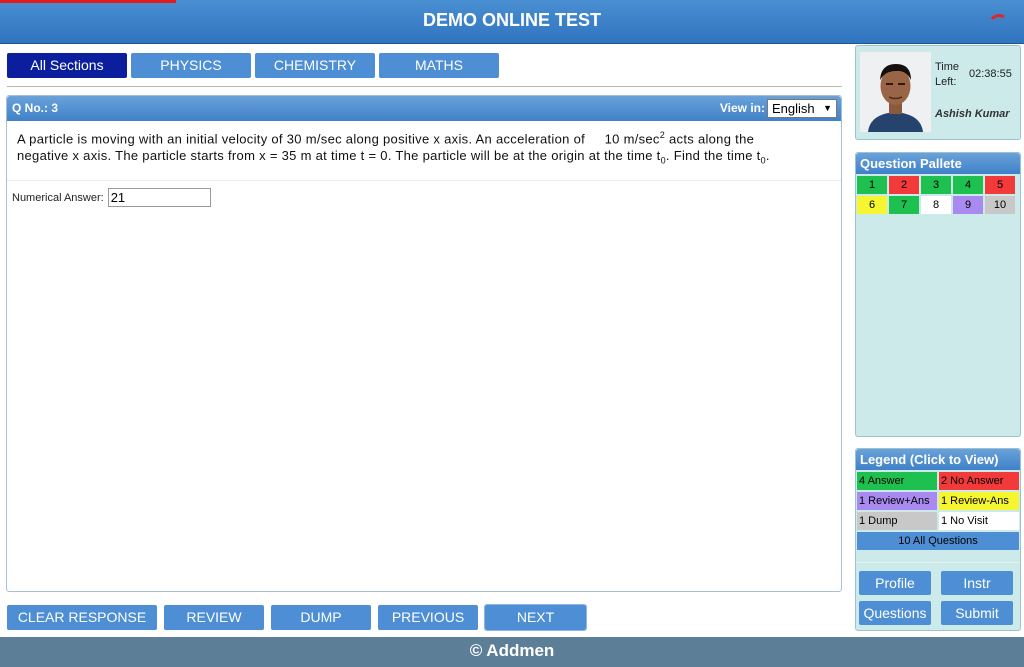 The width and height of the screenshot is (1024, 667). I want to click on pallete-question-3: 3, so click(936, 185).